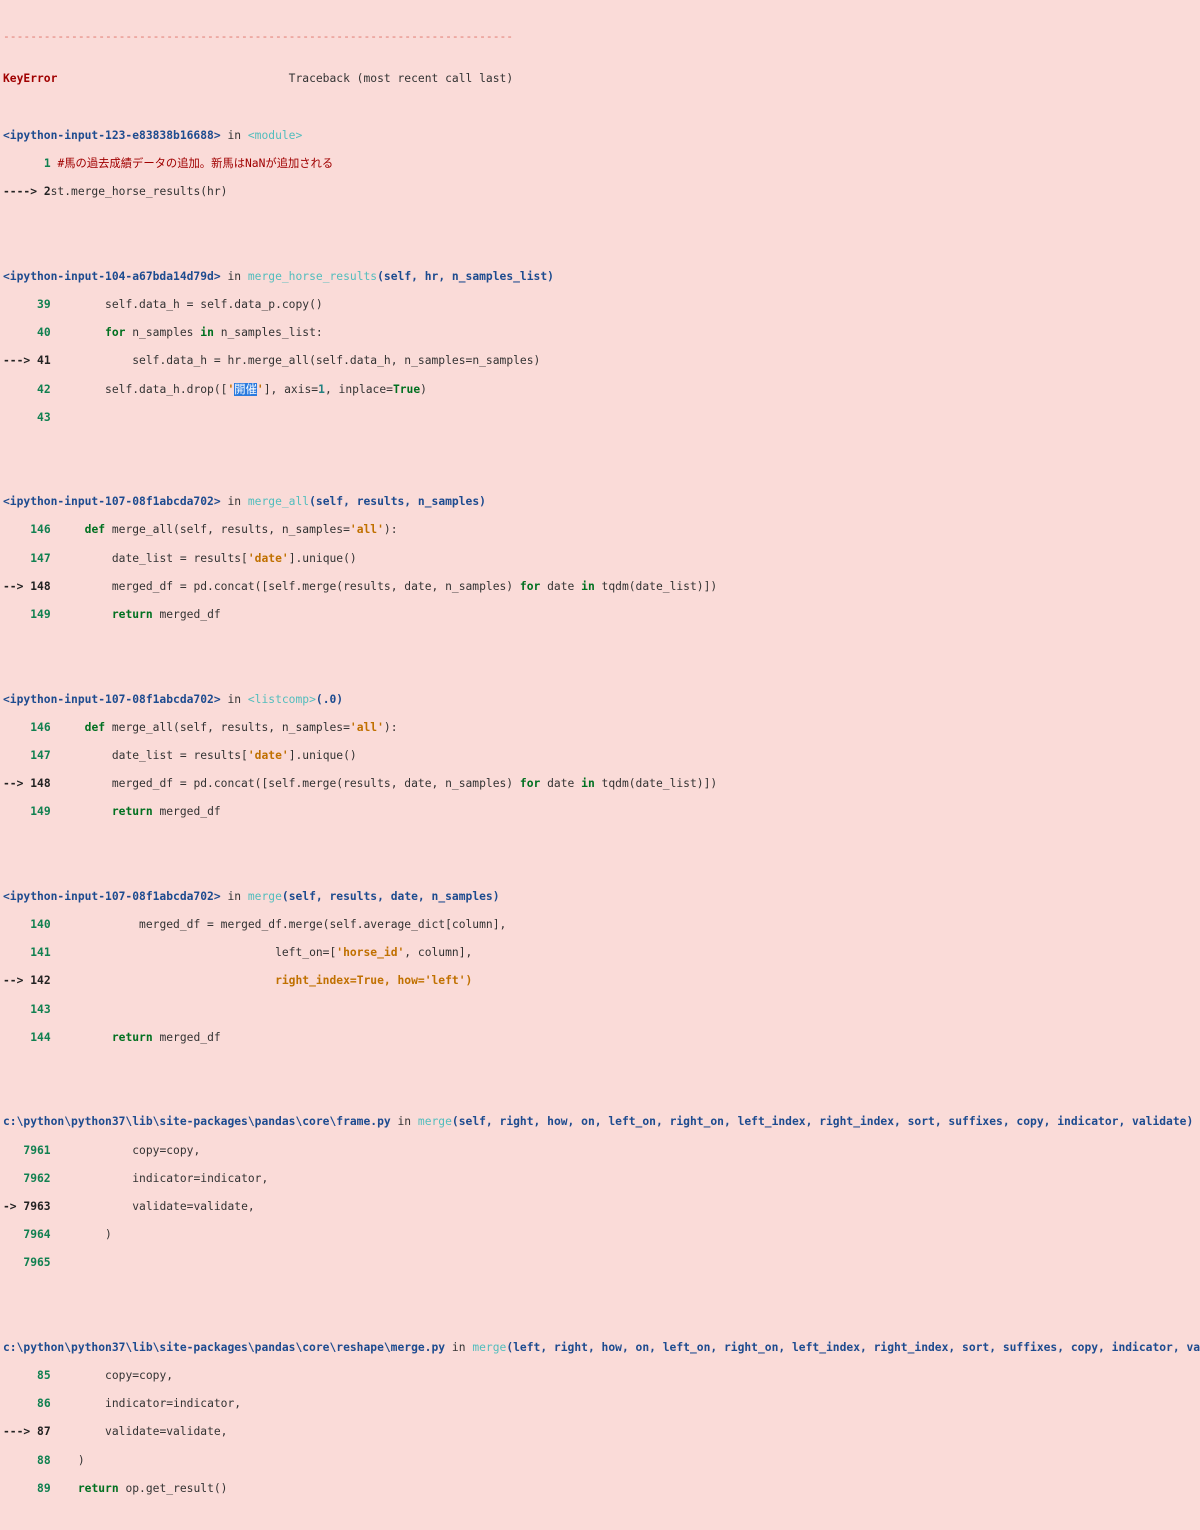  What do you see at coordinates (40, 1009) in the screenshot?
I see `line-number: 143` at bounding box center [40, 1009].